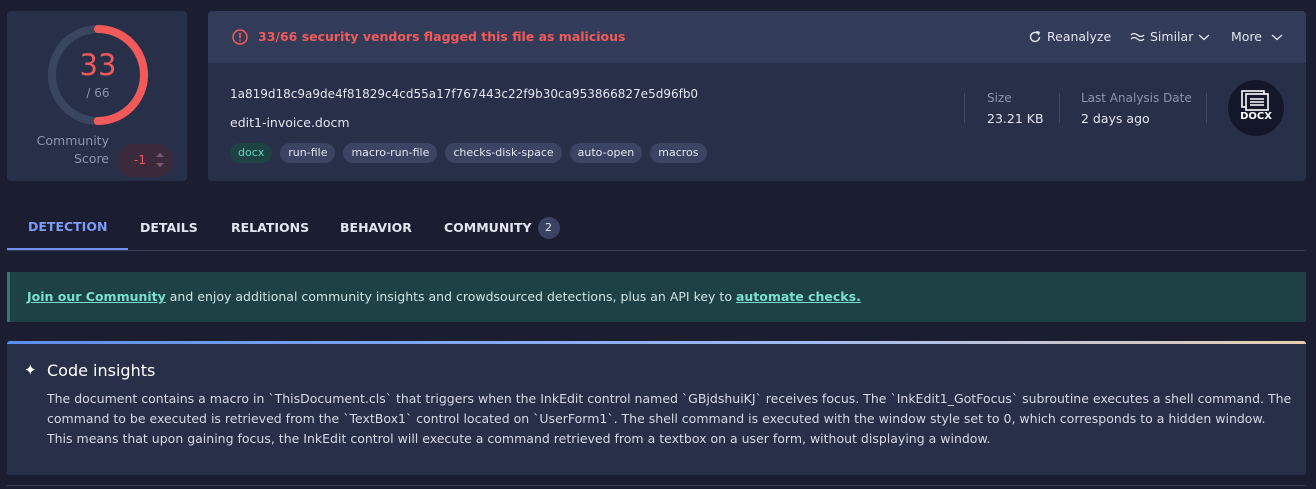 The height and width of the screenshot is (489, 1316). What do you see at coordinates (140, 160) in the screenshot?
I see `community-score-value: -1` at bounding box center [140, 160].